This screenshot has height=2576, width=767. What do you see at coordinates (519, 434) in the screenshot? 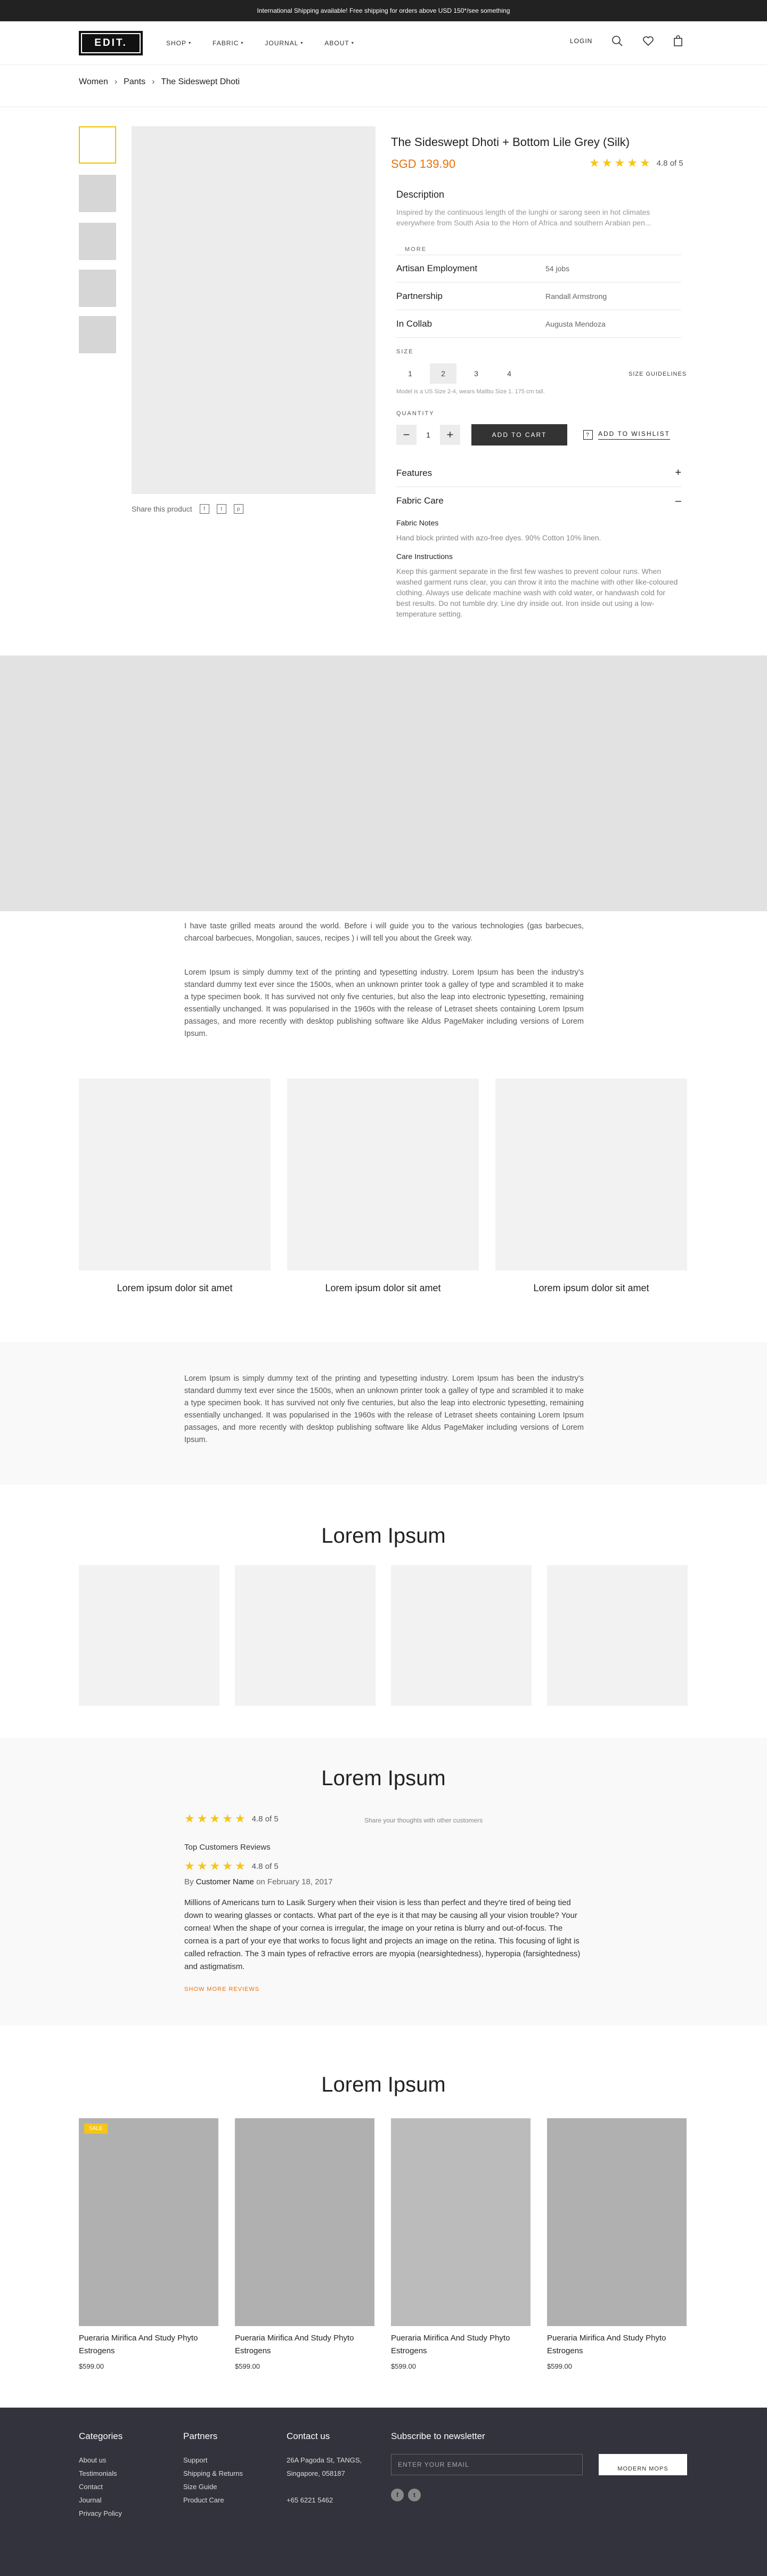
I see `add-to-cart-button: ADD TO CART` at bounding box center [519, 434].